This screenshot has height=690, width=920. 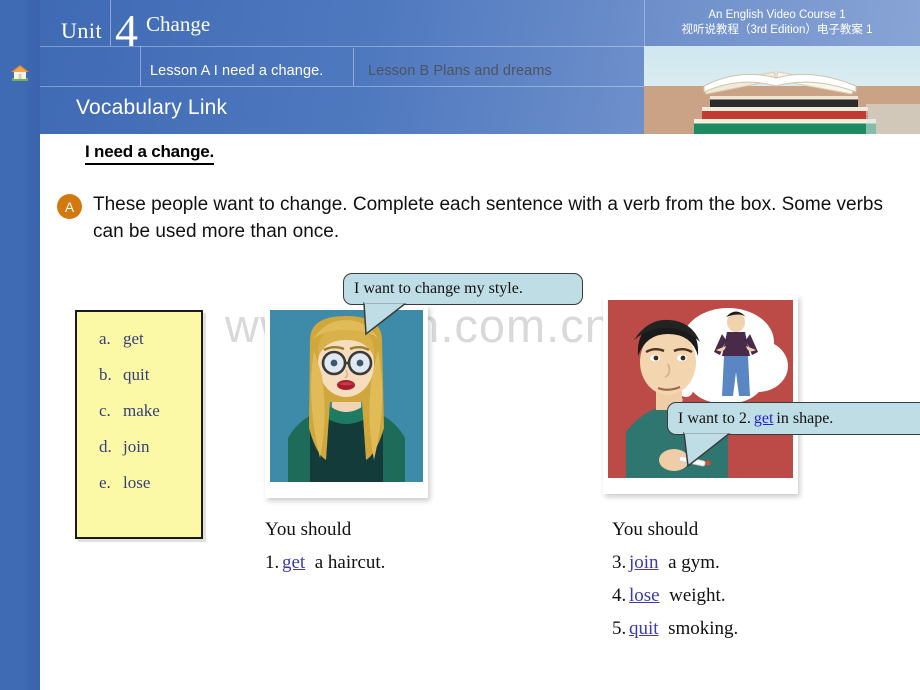 What do you see at coordinates (139, 424) in the screenshot?
I see `verb-word-box: a. get b. quit c. make d. join e. lose` at bounding box center [139, 424].